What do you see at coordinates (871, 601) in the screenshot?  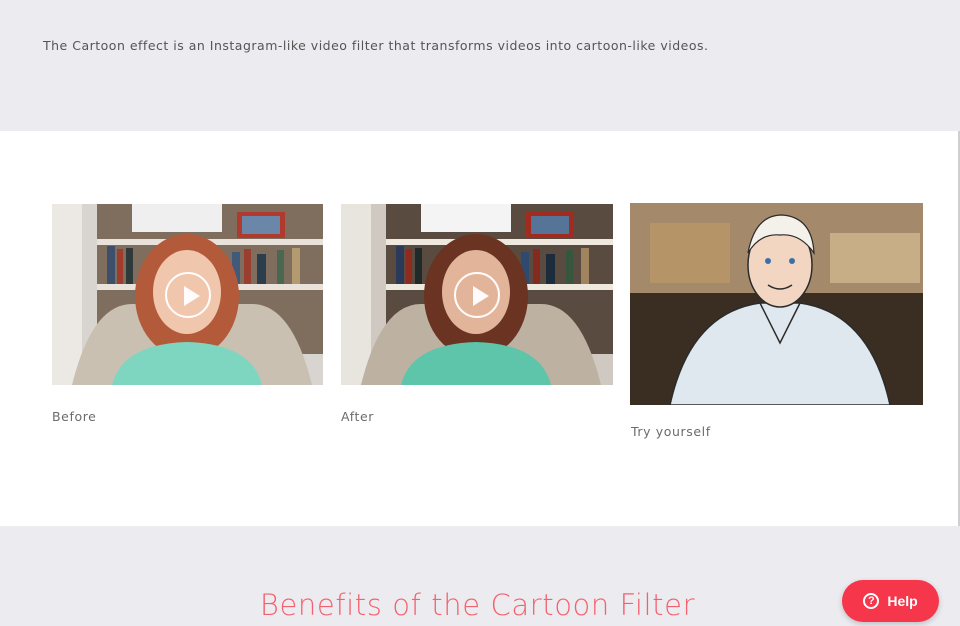 I see `question-icon: ?` at bounding box center [871, 601].